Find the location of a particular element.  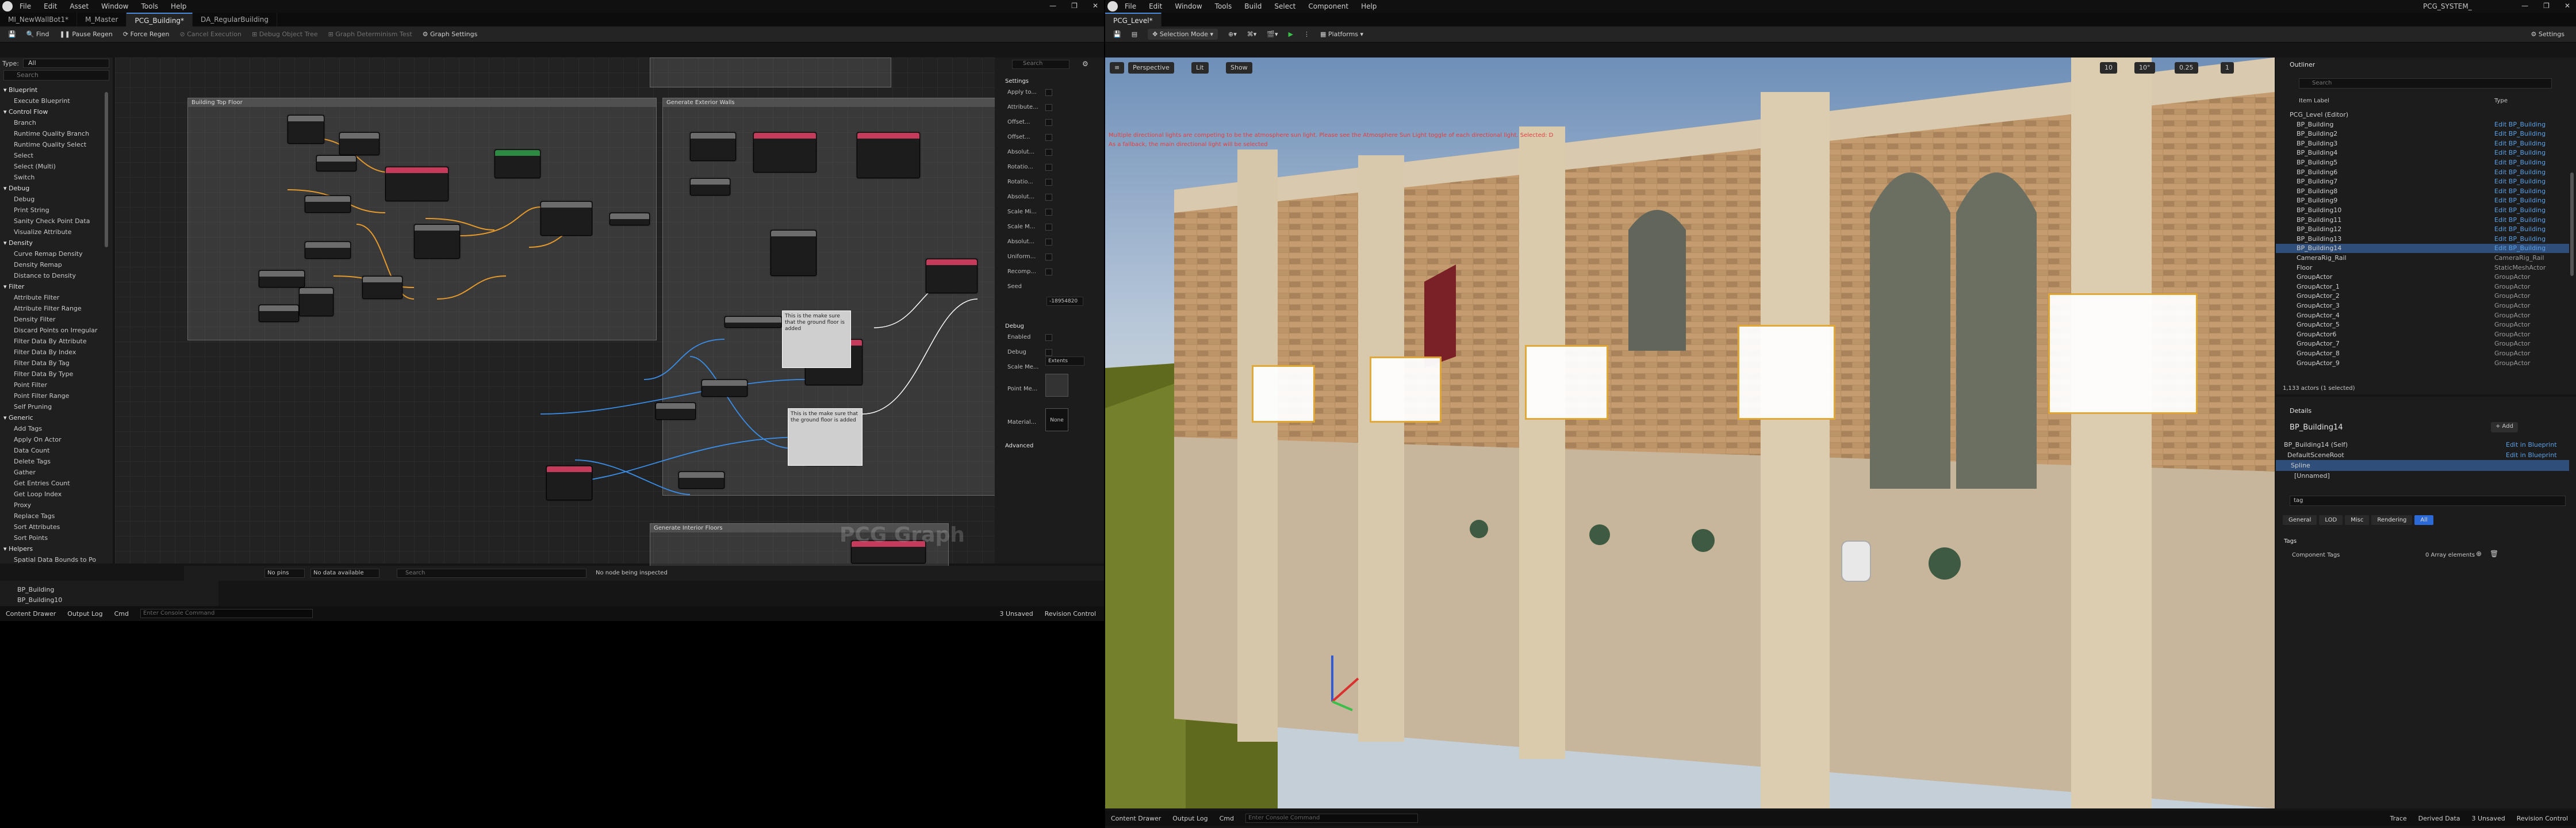

details-search-input: tag is located at coordinates (2428, 501).